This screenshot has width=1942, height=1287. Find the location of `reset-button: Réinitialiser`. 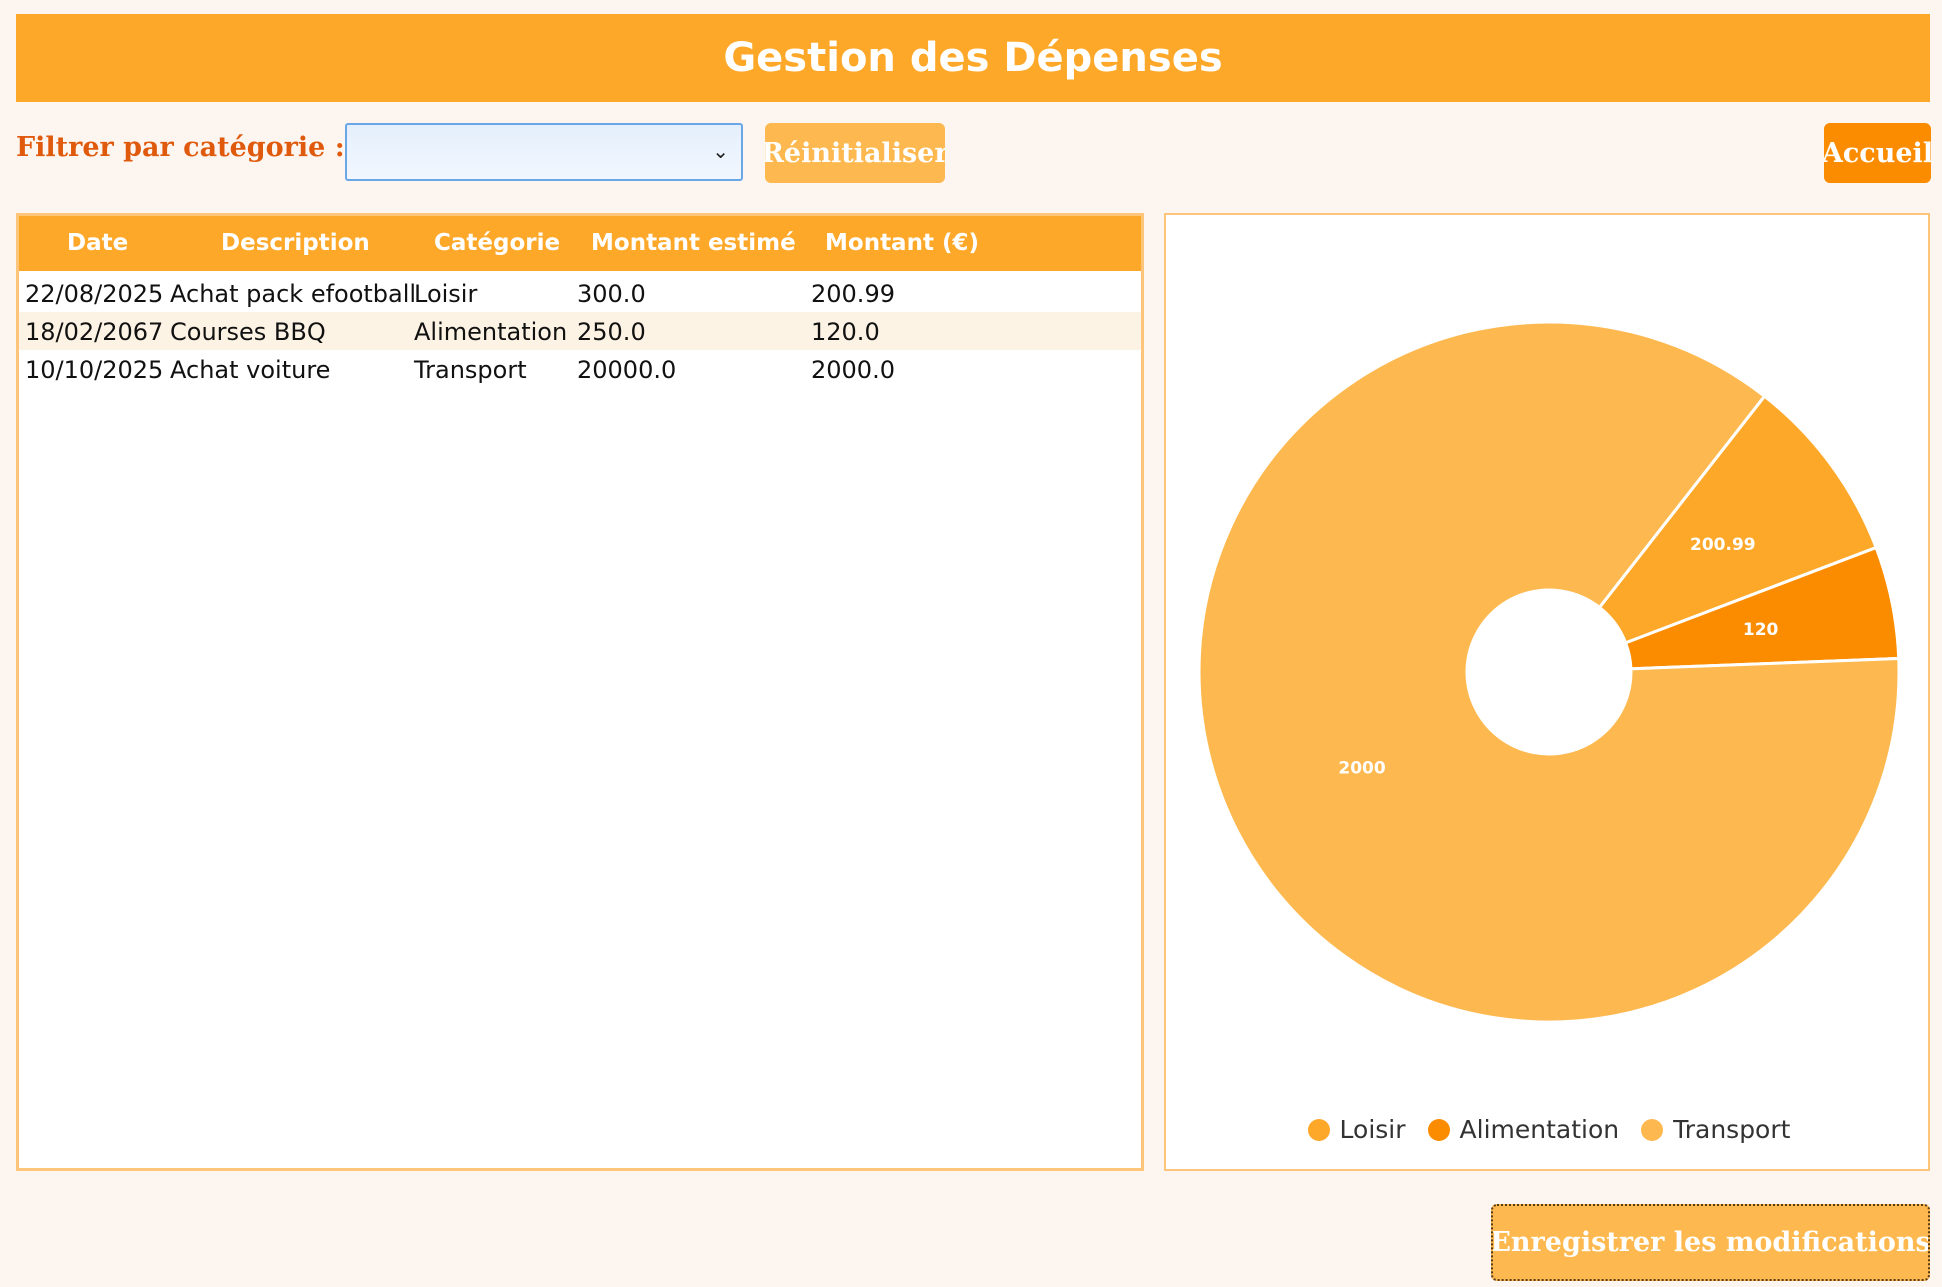

reset-button: Réinitialiser is located at coordinates (855, 153).